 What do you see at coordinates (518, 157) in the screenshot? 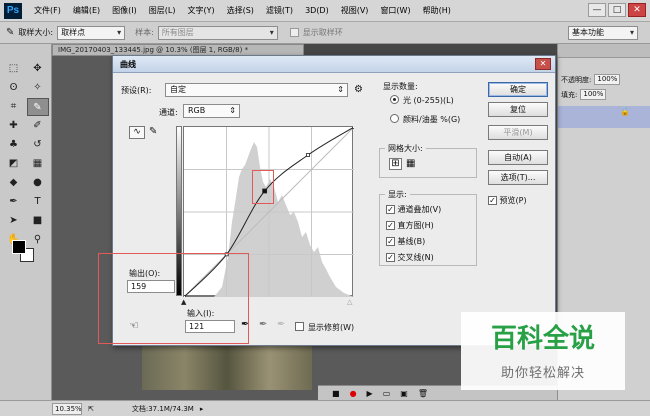
I see `auto-button: 自动(A)` at bounding box center [518, 157].